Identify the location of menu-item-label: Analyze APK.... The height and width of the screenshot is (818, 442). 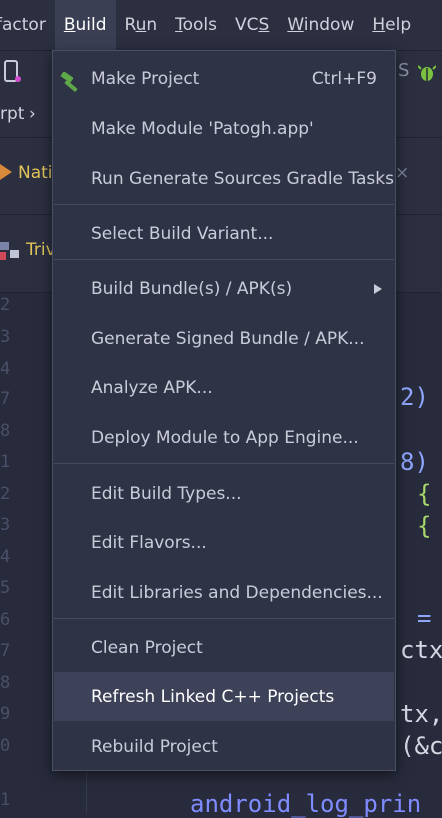
(152, 388).